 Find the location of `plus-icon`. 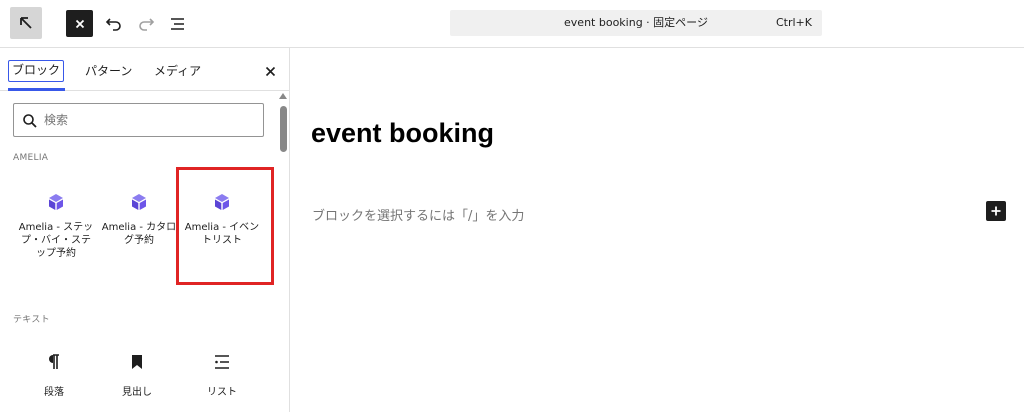

plus-icon is located at coordinates (996, 211).